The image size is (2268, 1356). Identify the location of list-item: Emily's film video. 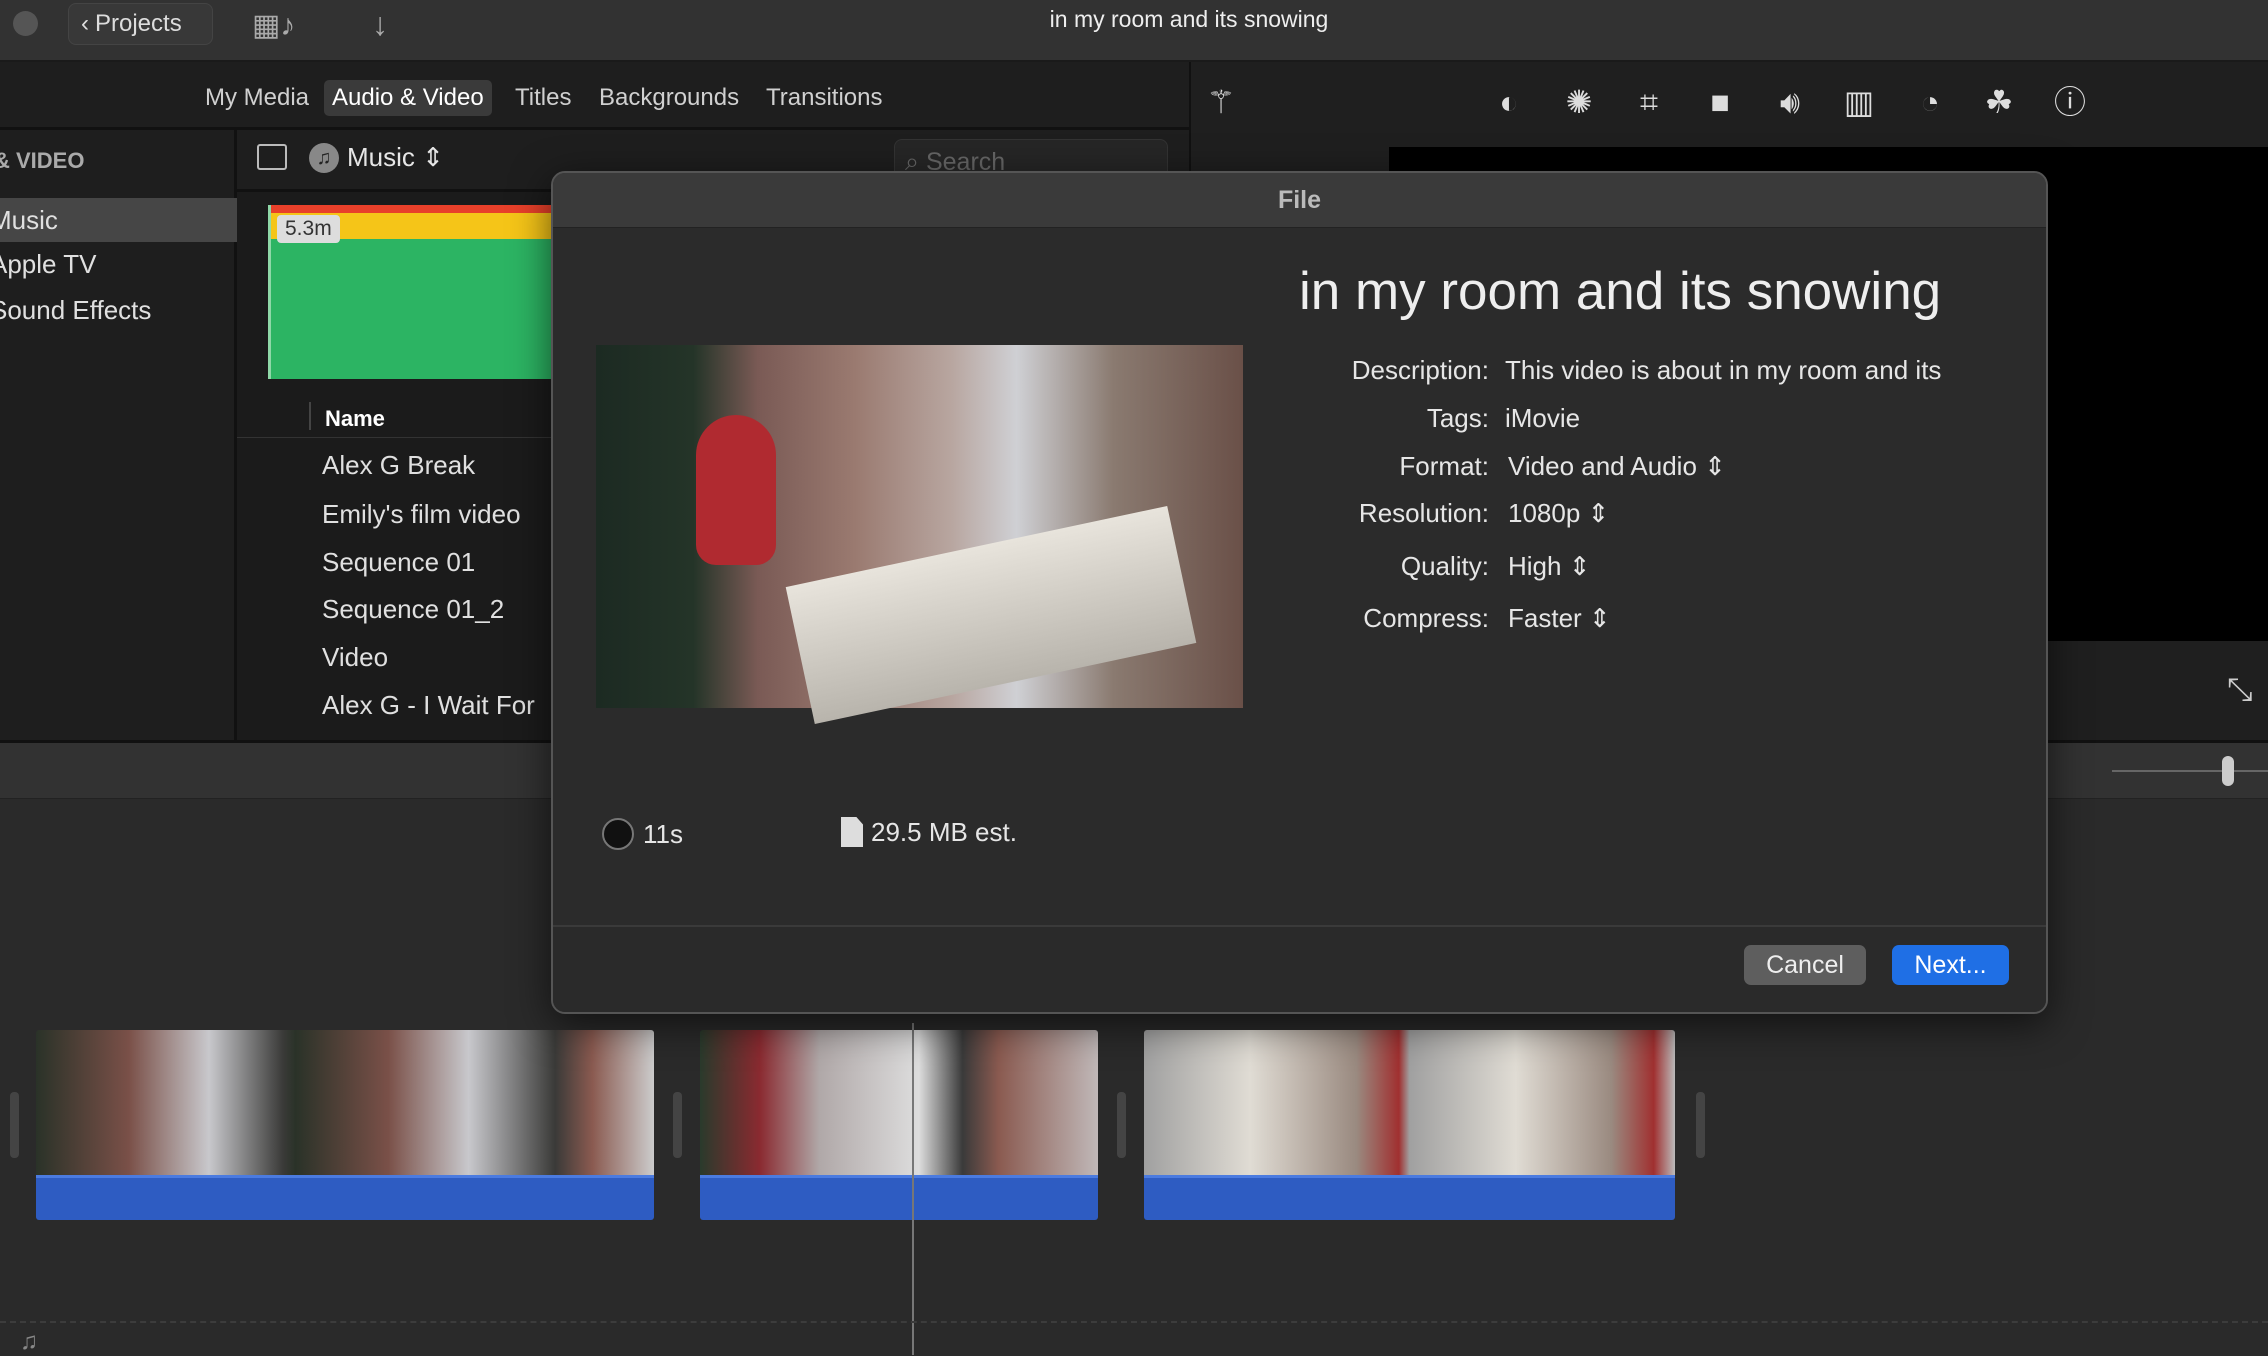
(421, 514).